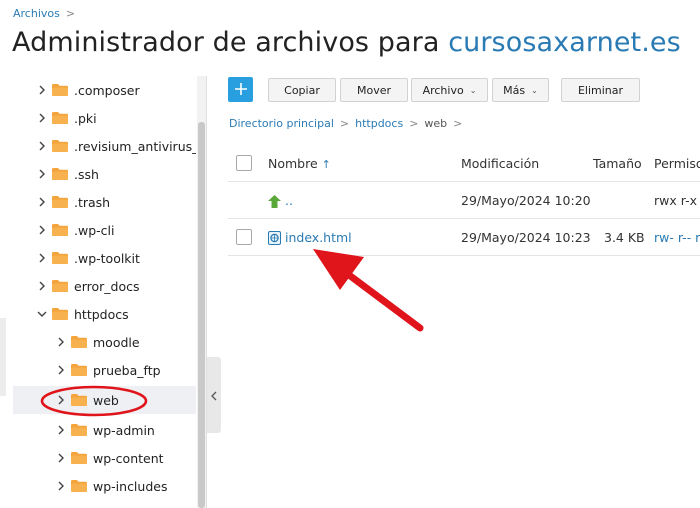  Describe the element at coordinates (104, 230) in the screenshot. I see `tree-item-wp-cli: .wp-cli` at that location.